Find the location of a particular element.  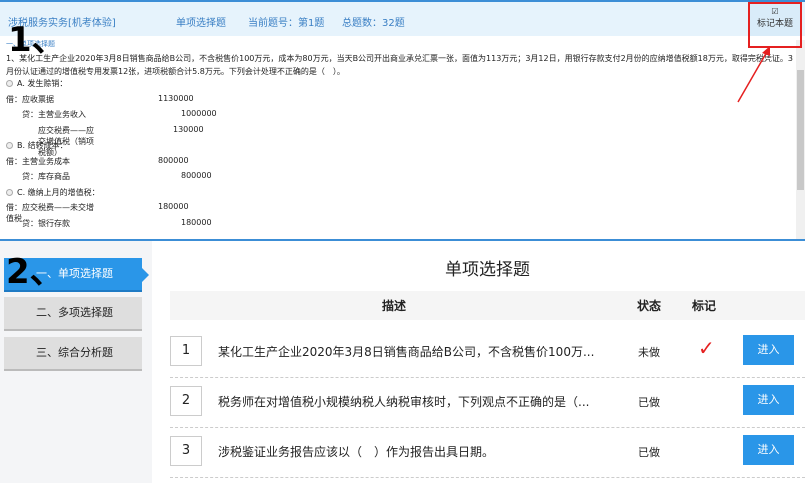

entry-amount: 1000000 is located at coordinates (199, 113).